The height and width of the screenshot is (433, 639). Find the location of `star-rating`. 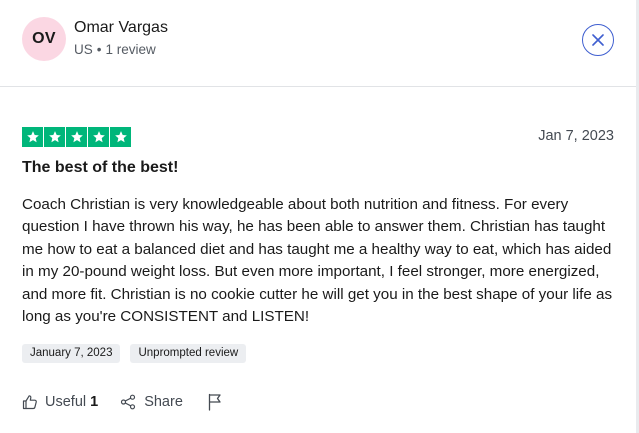

star-rating is located at coordinates (76, 137).